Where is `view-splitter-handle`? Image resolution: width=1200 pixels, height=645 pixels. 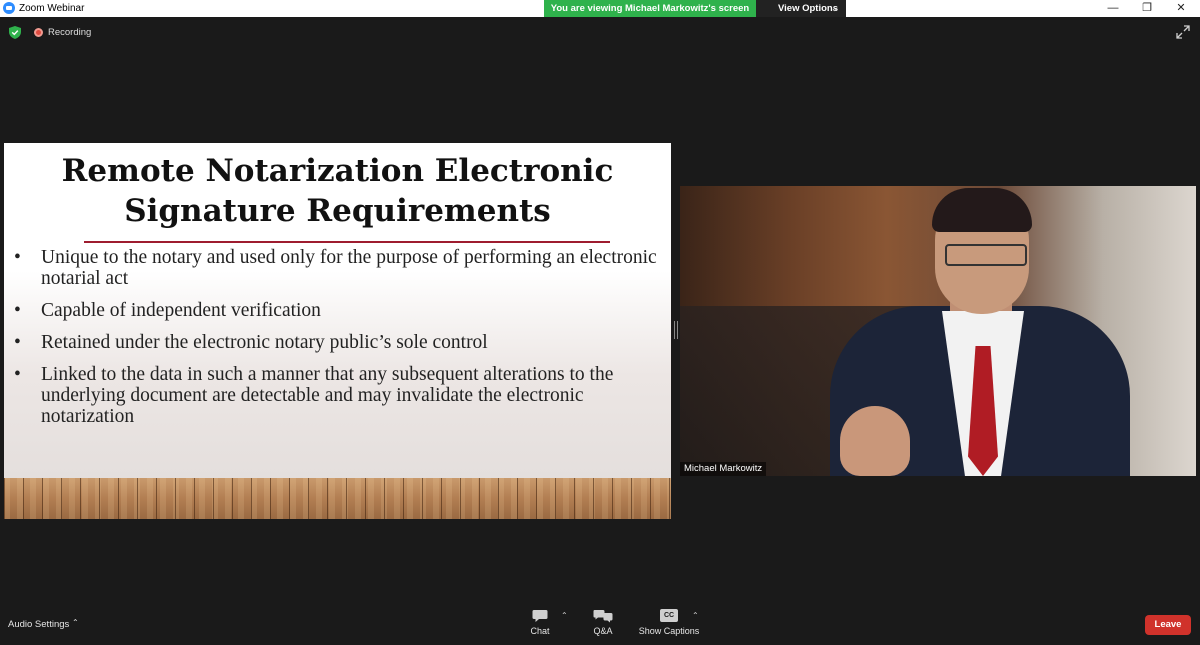
view-splitter-handle is located at coordinates (676, 330).